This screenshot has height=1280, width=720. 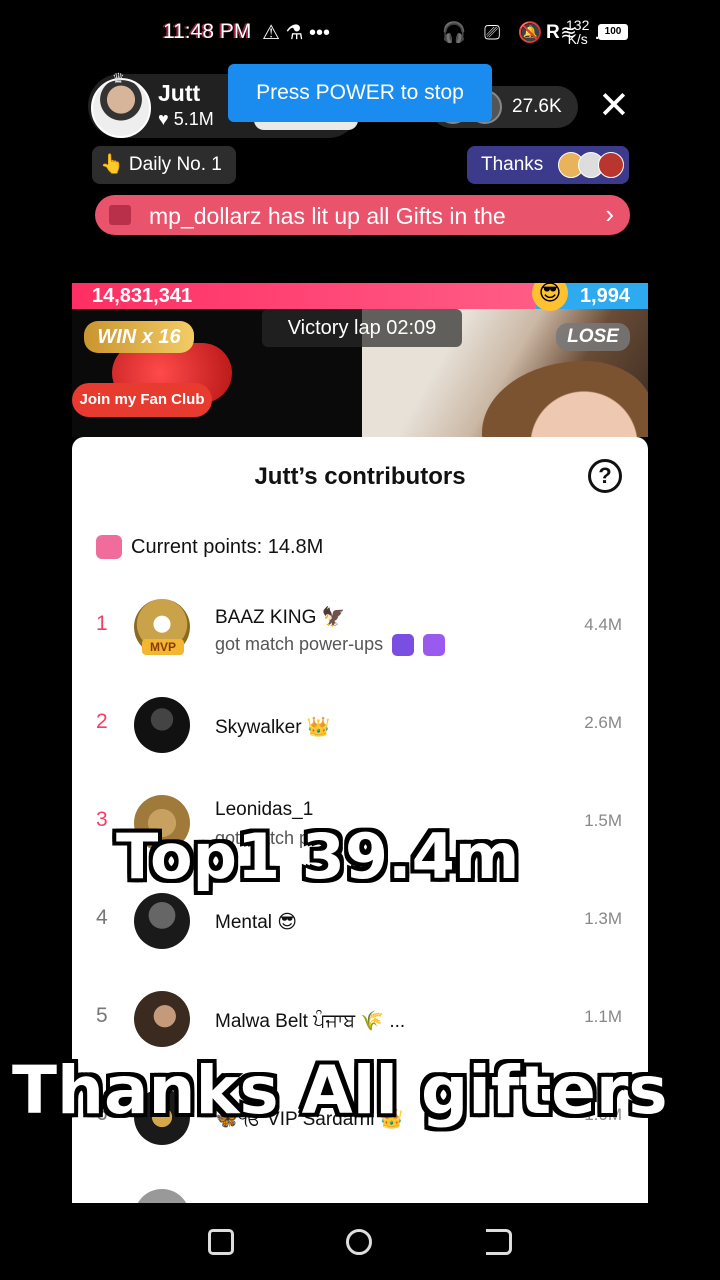 What do you see at coordinates (605, 476) in the screenshot?
I see `help-icon: ?` at bounding box center [605, 476].